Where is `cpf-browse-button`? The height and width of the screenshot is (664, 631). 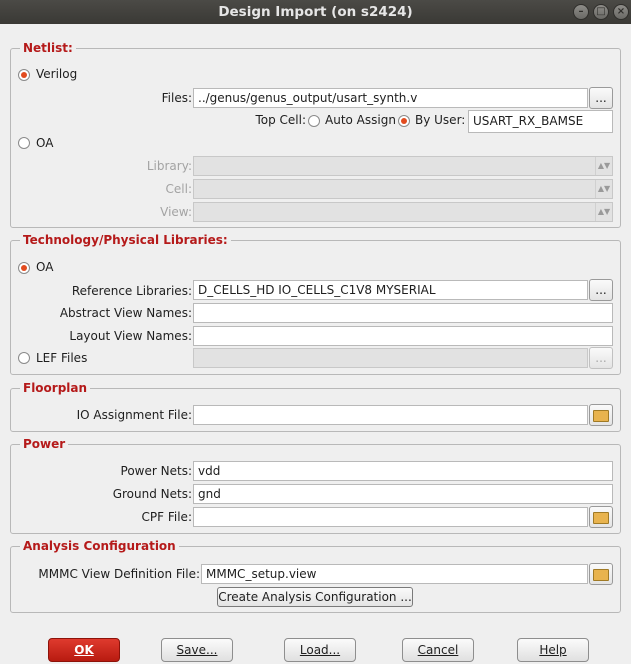
cpf-browse-button is located at coordinates (601, 517).